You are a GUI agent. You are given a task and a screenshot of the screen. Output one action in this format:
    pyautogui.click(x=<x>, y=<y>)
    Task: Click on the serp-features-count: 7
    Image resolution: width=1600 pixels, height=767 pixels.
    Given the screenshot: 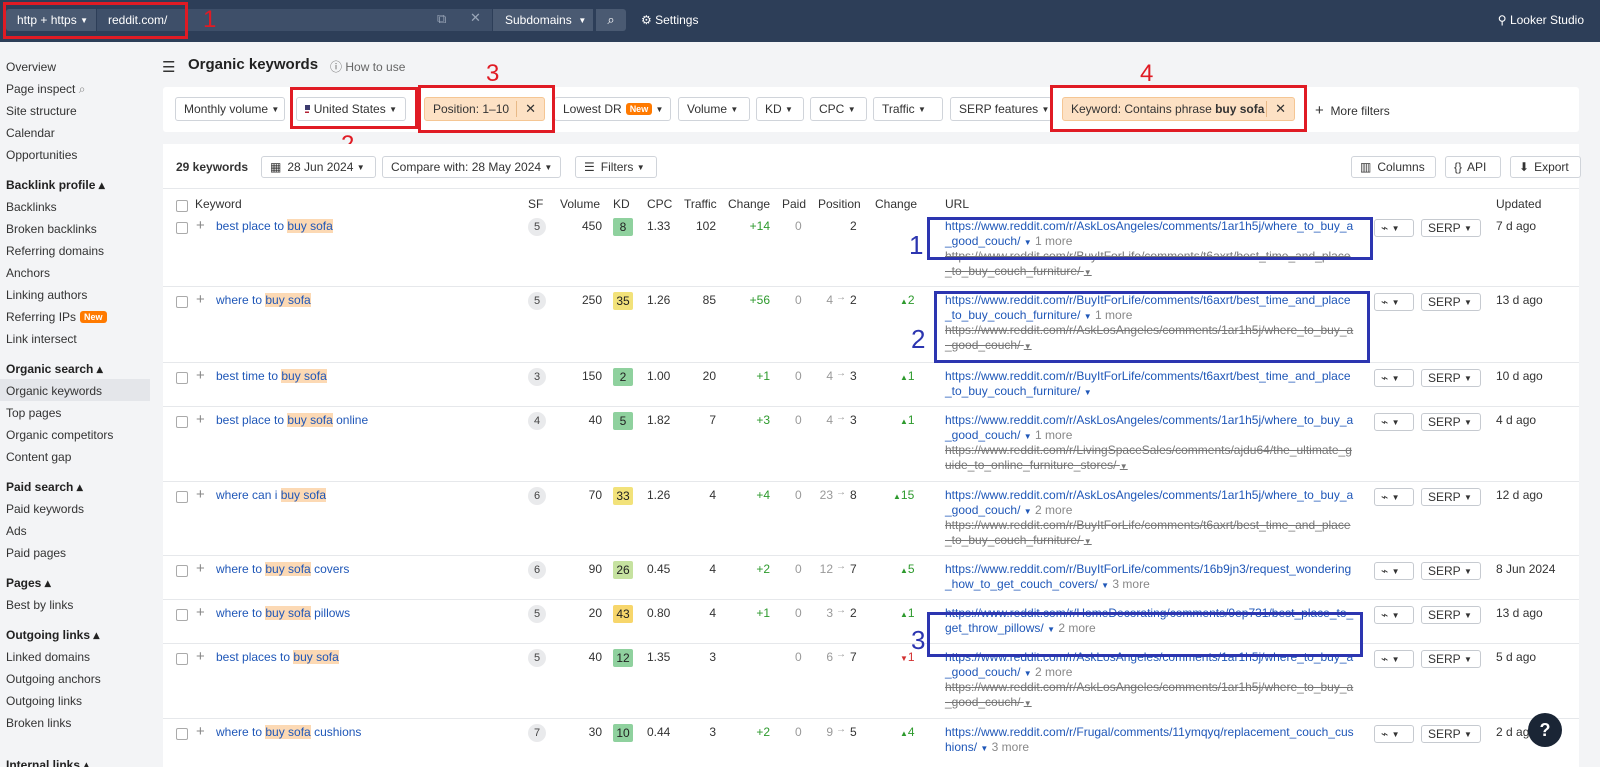 What is the action you would take?
    pyautogui.click(x=537, y=733)
    